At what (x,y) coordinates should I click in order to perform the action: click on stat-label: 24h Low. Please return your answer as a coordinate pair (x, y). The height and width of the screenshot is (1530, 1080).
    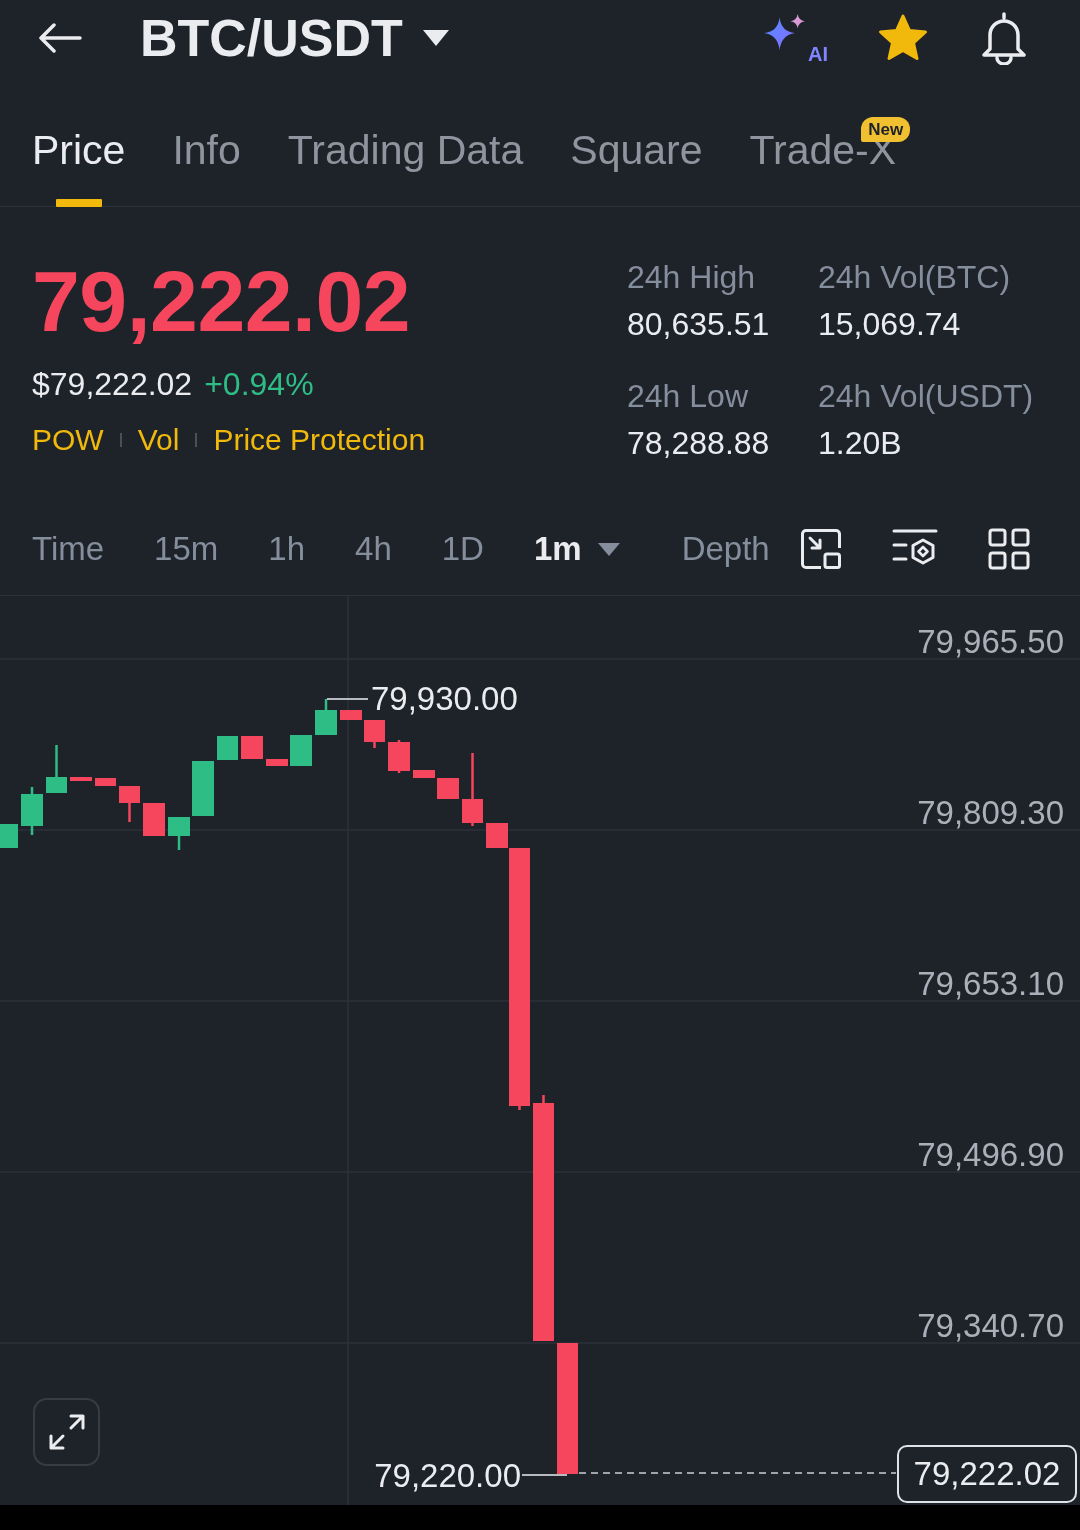
    Looking at the image, I should click on (688, 396).